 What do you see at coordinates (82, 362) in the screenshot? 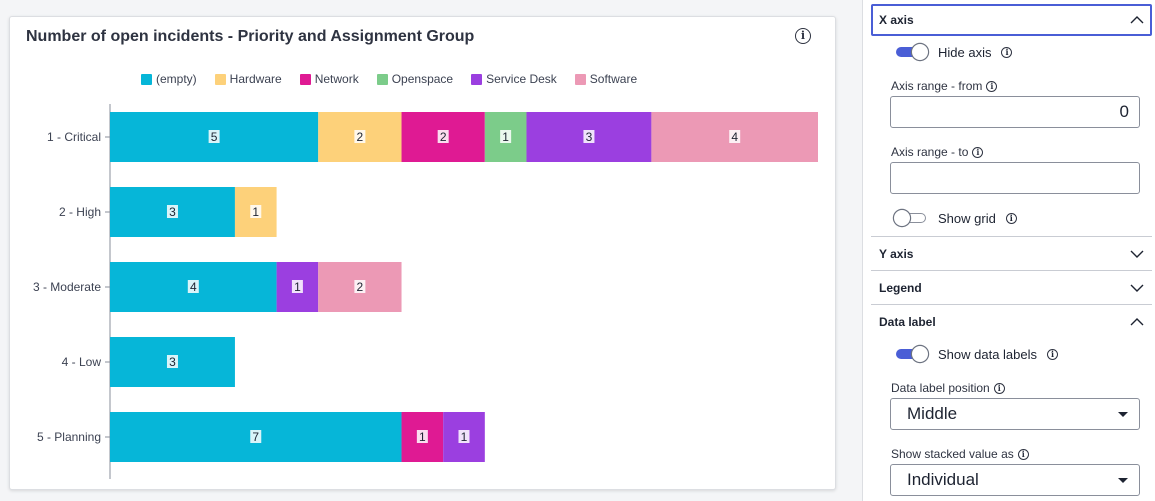
I see `y-tick-label: 4 - Low` at bounding box center [82, 362].